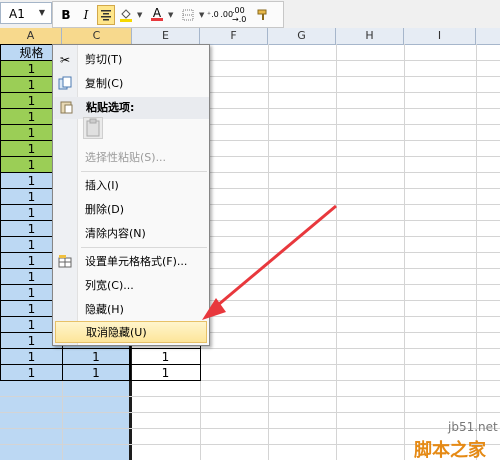 The image size is (500, 462). Describe the element at coordinates (473, 427) in the screenshot. I see `watermark-url: jb51.net` at that location.